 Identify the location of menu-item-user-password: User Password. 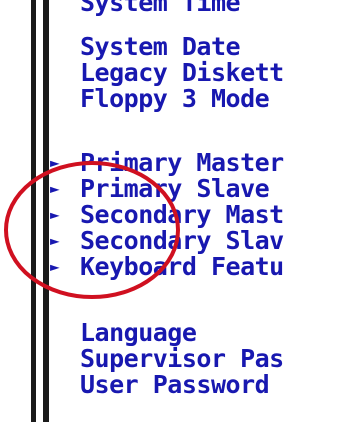
(175, 384).